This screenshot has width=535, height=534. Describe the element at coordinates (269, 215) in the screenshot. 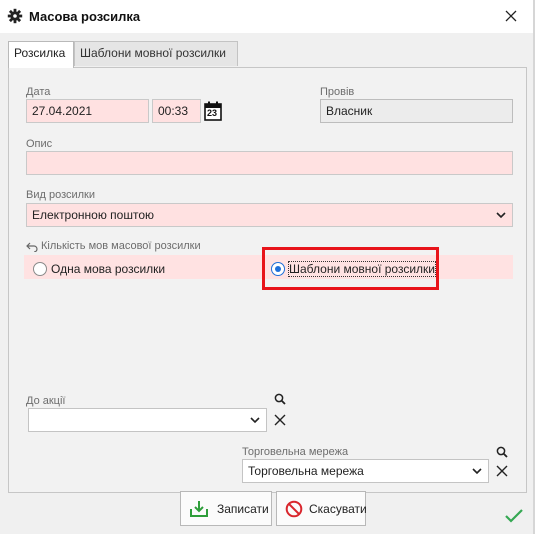

I see `mailing-type-select: Електронною поштою` at that location.